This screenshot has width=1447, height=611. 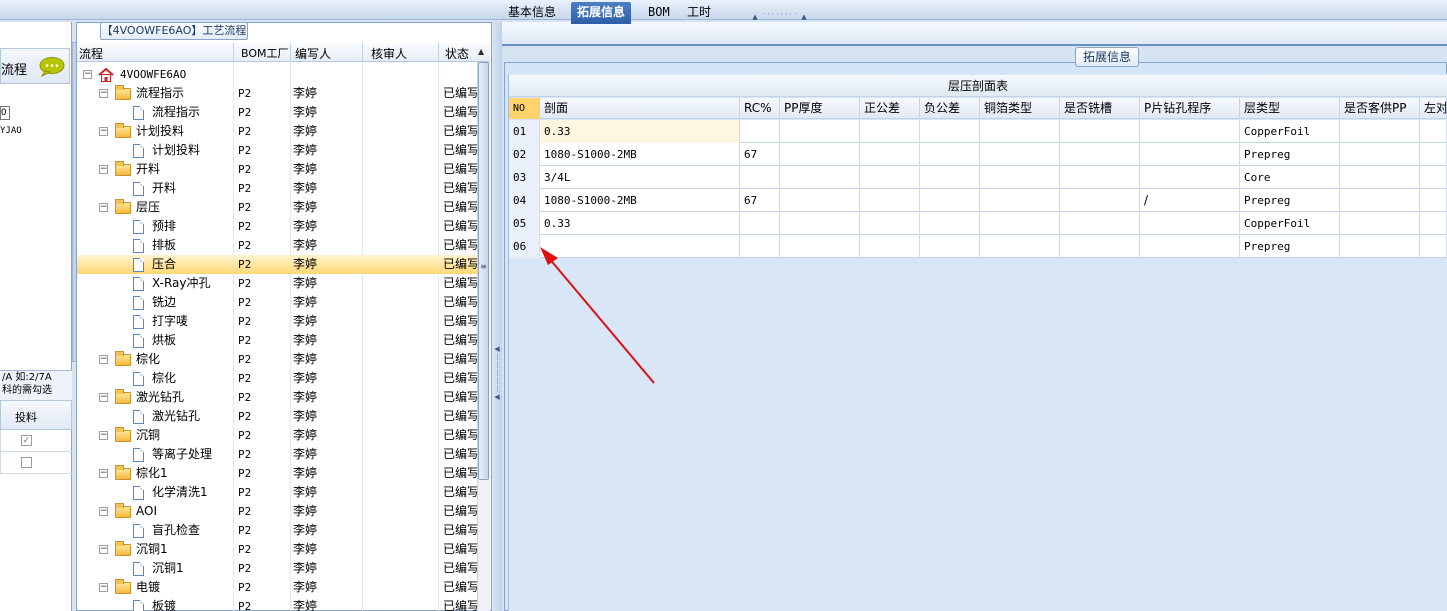 What do you see at coordinates (277, 264) in the screenshot?
I see `tree-row: 压合 P2 李婷 已编写` at bounding box center [277, 264].